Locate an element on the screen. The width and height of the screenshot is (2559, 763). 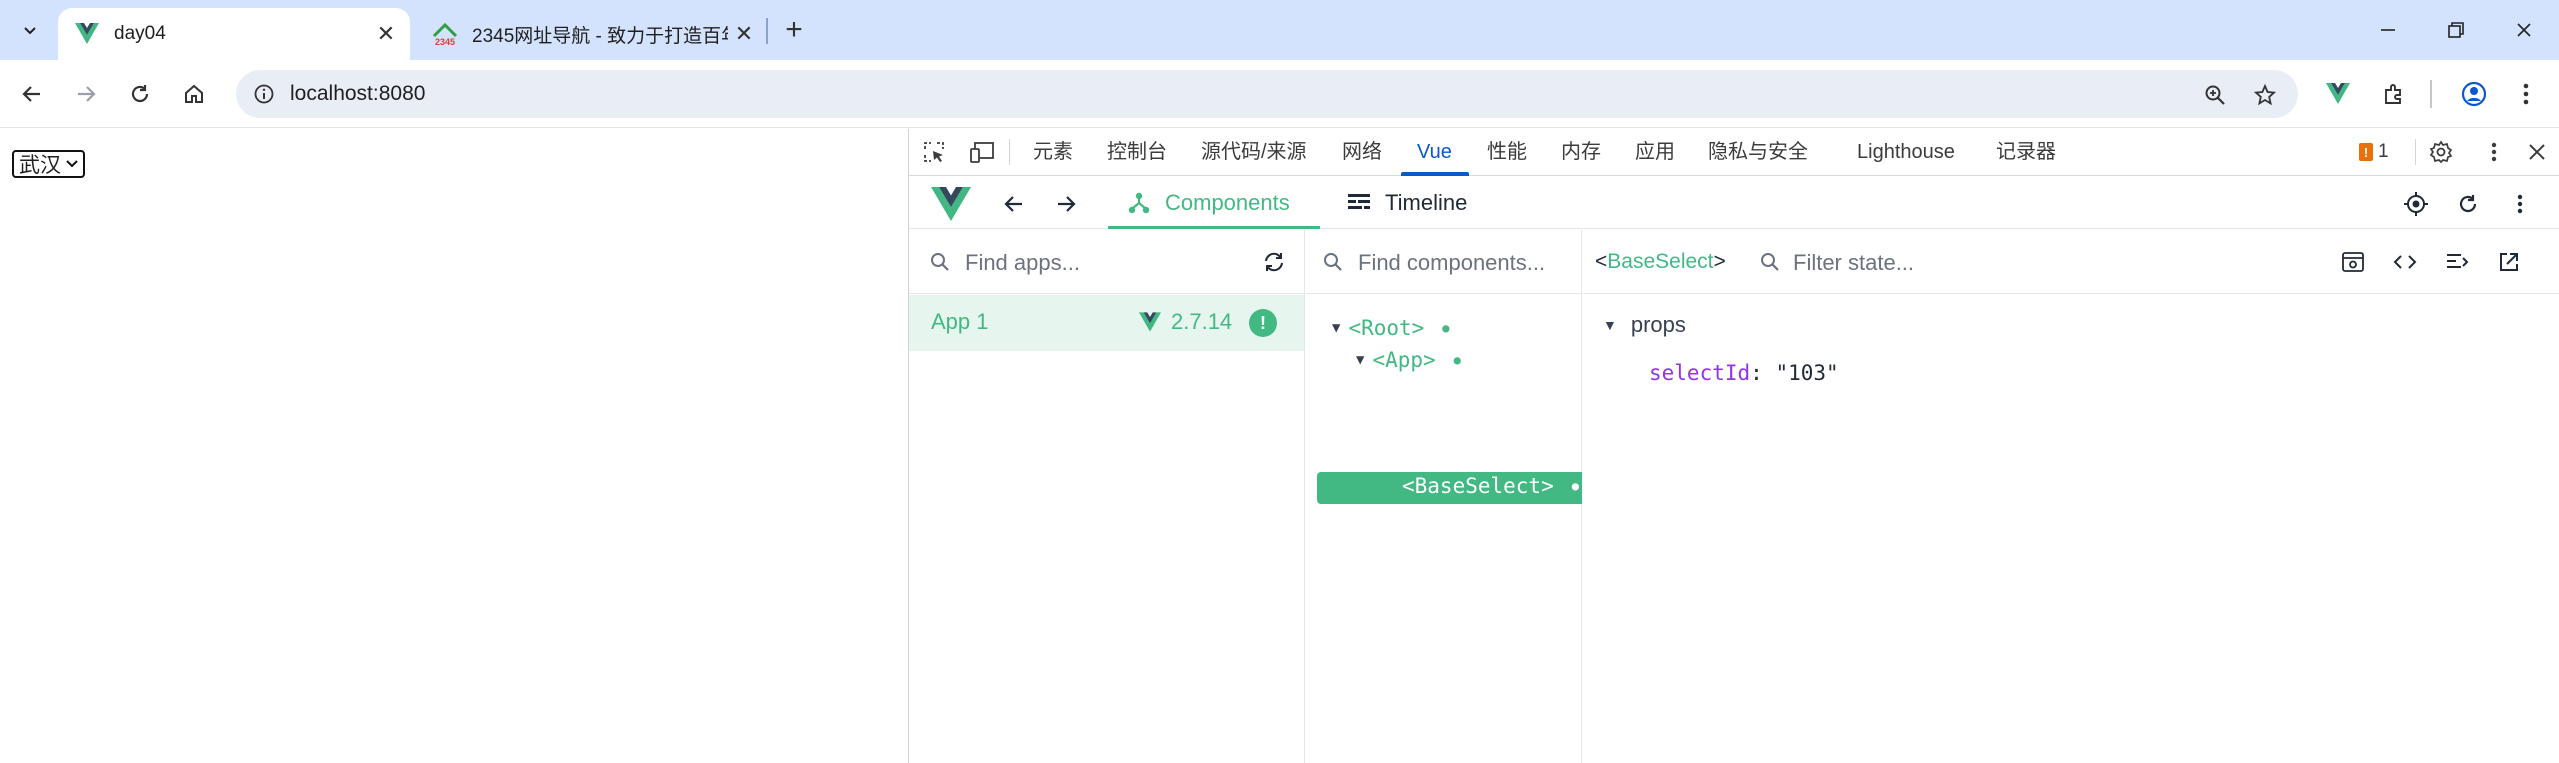
tab-privacy-security: 隐私与安全 is located at coordinates (1758, 152).